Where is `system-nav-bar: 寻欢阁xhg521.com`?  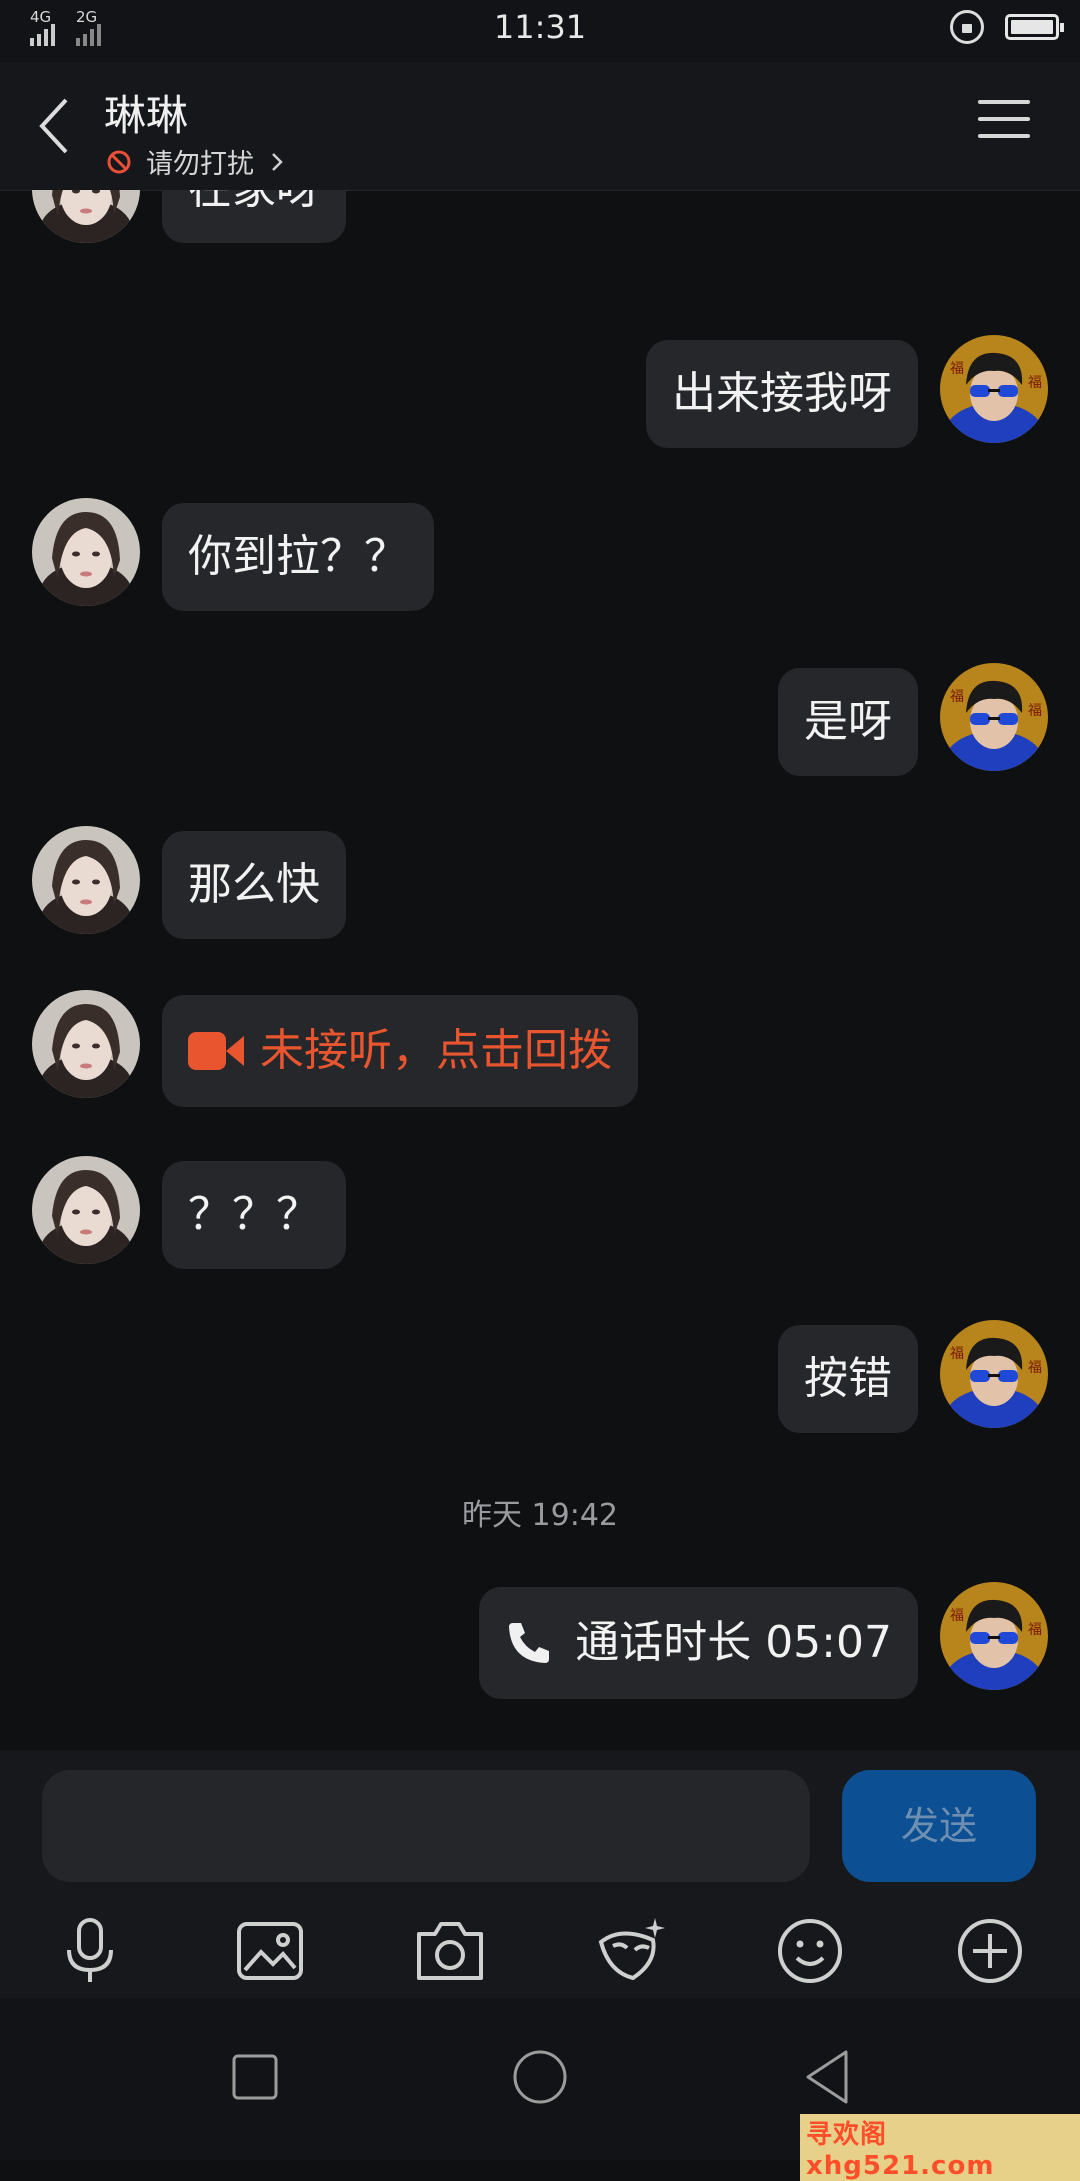 system-nav-bar: 寻欢阁xhg521.com is located at coordinates (540, 2089).